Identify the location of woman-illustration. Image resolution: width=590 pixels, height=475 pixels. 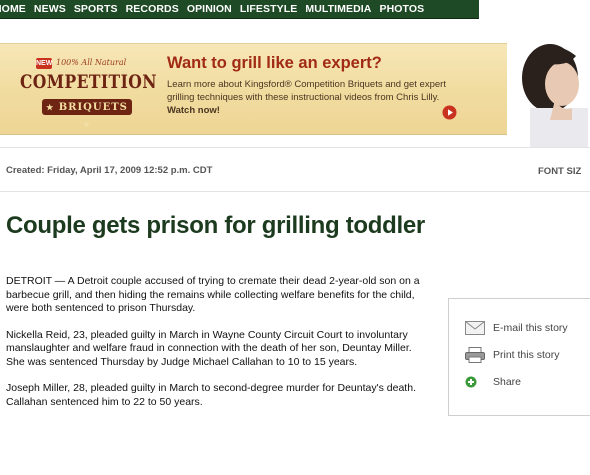
(550, 88).